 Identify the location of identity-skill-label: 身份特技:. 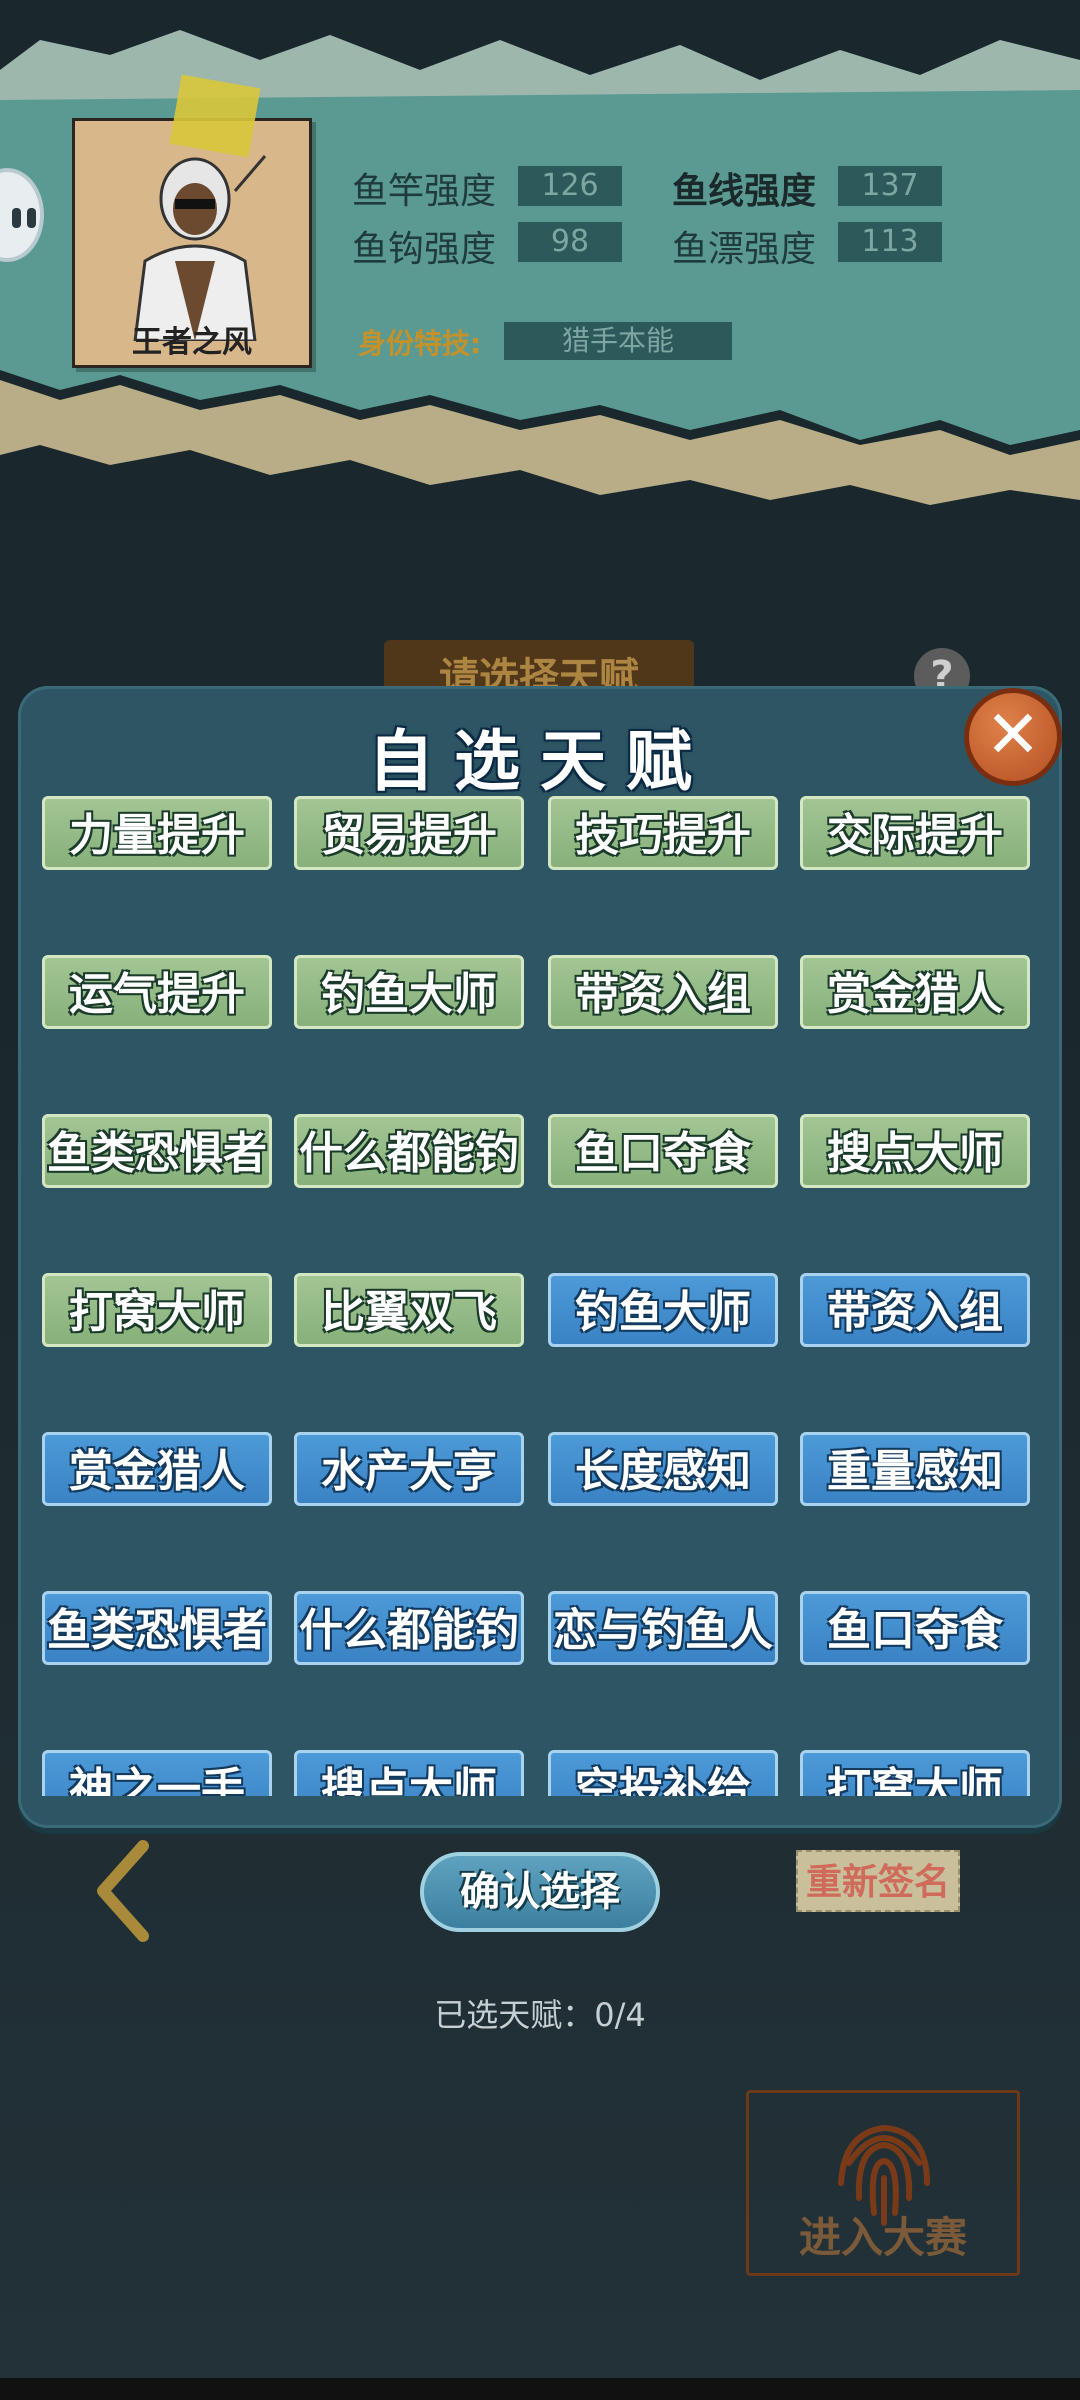
(420, 343).